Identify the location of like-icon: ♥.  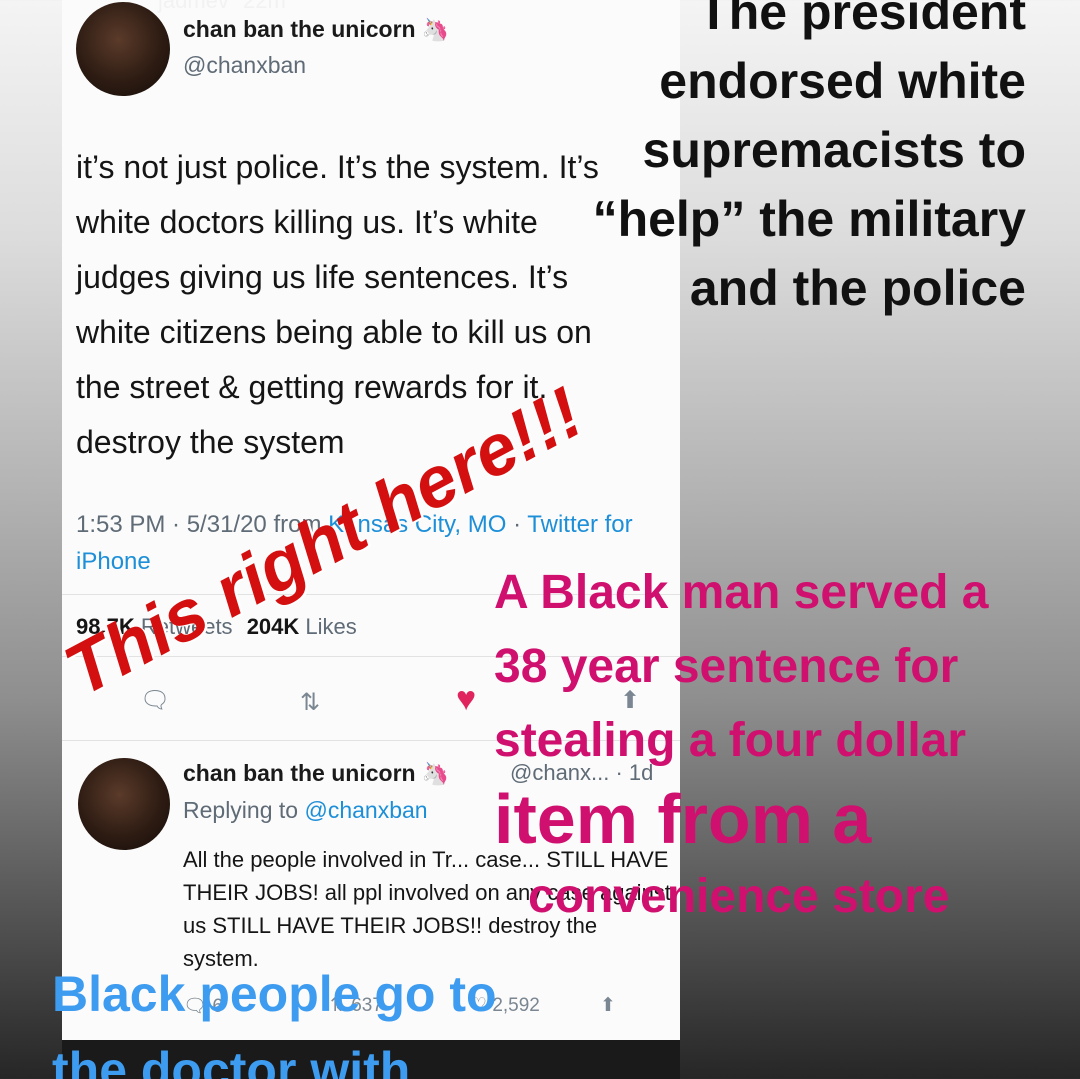
(466, 699).